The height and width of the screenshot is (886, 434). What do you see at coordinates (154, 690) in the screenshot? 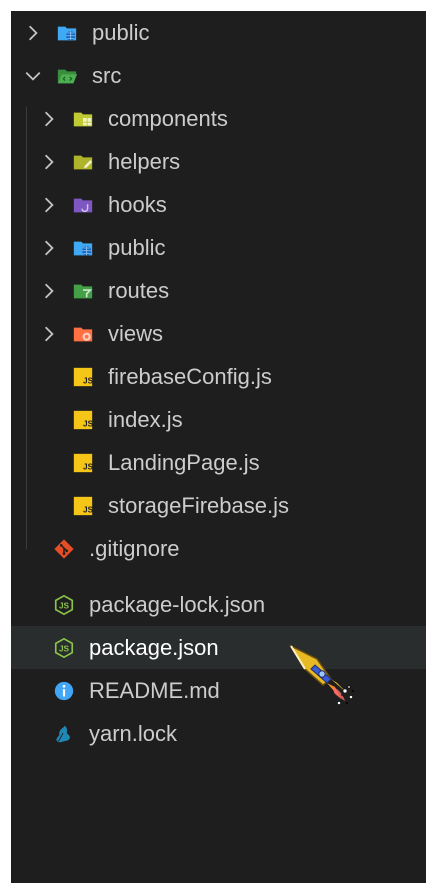
I see `tree-item-label: README.md` at bounding box center [154, 690].